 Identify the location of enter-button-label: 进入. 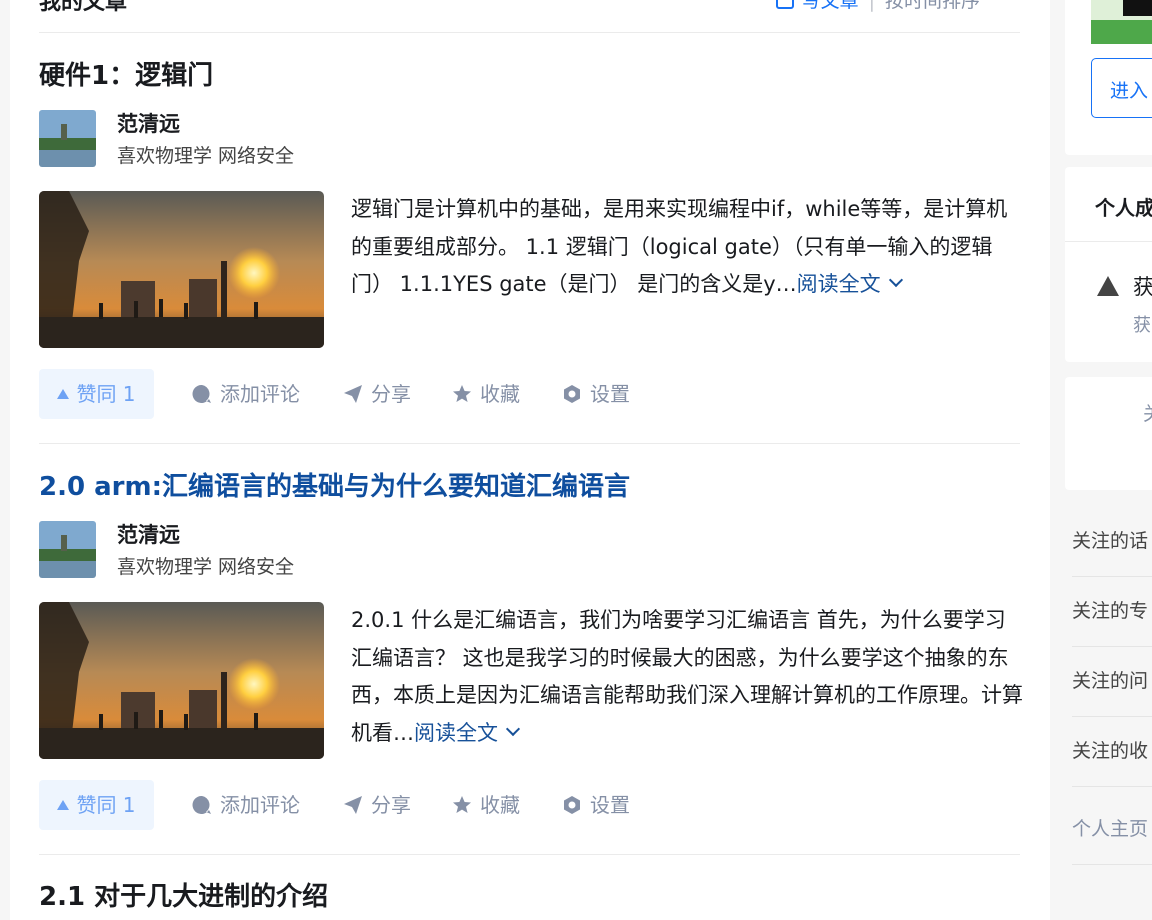
(1129, 91).